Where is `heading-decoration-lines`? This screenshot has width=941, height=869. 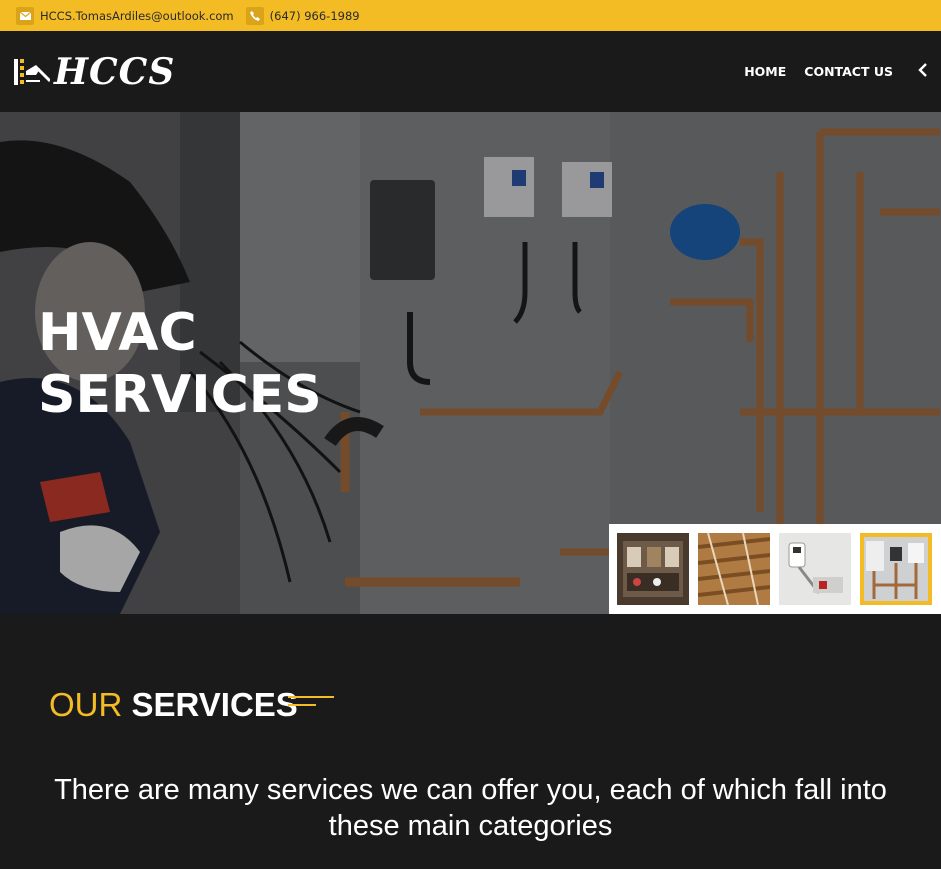
heading-decoration-lines is located at coordinates (311, 701).